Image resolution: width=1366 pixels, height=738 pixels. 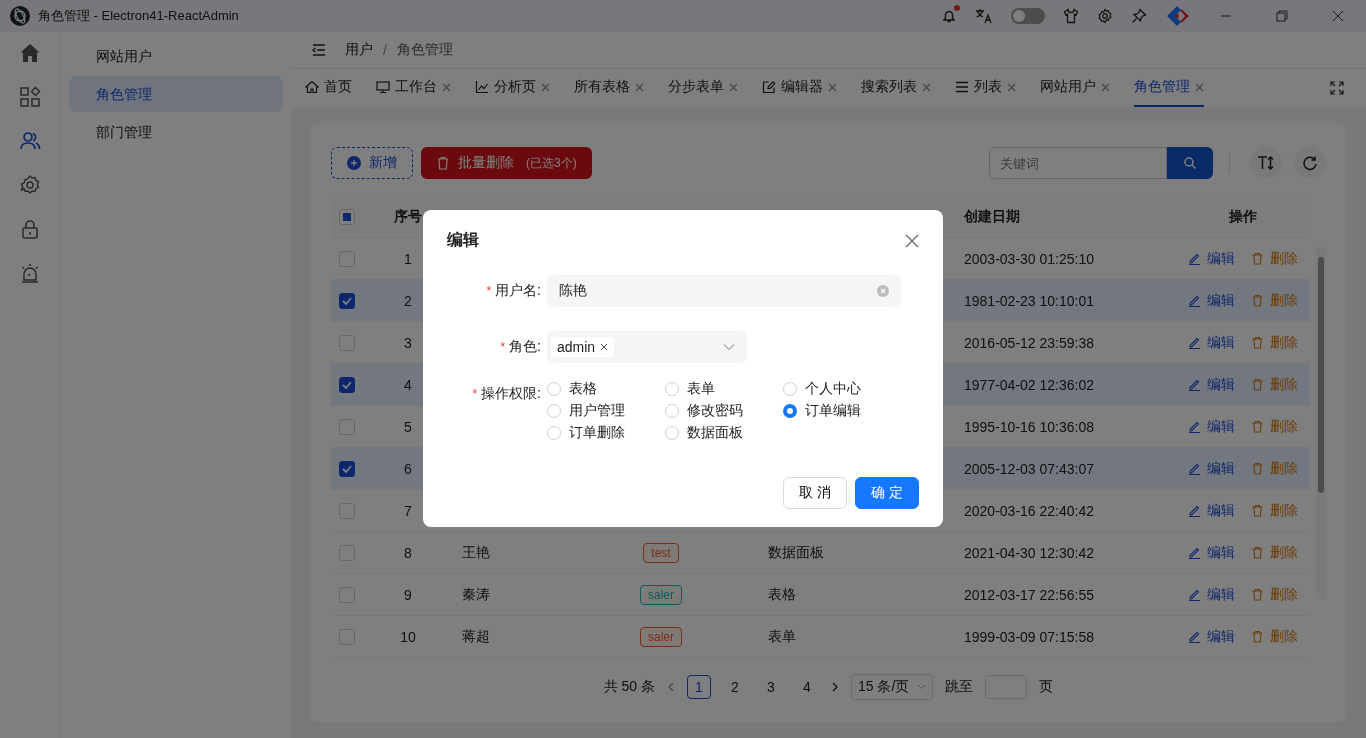 I want to click on users-icon, so click(x=30, y=141).